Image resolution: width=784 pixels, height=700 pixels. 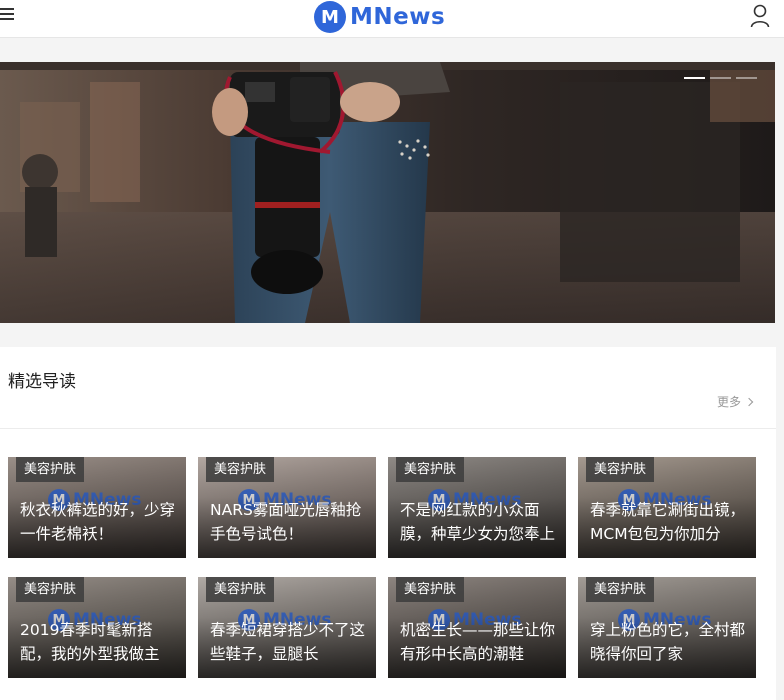 What do you see at coordinates (98, 642) in the screenshot?
I see `article-title: 2019春季时髦新搭配，我的外型我做主` at bounding box center [98, 642].